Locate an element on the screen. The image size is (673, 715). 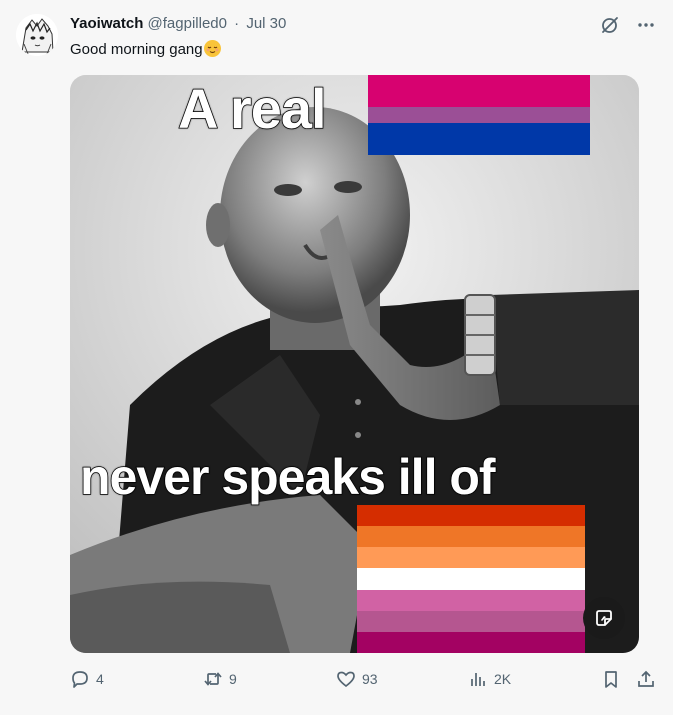
avatar is located at coordinates (37, 35).